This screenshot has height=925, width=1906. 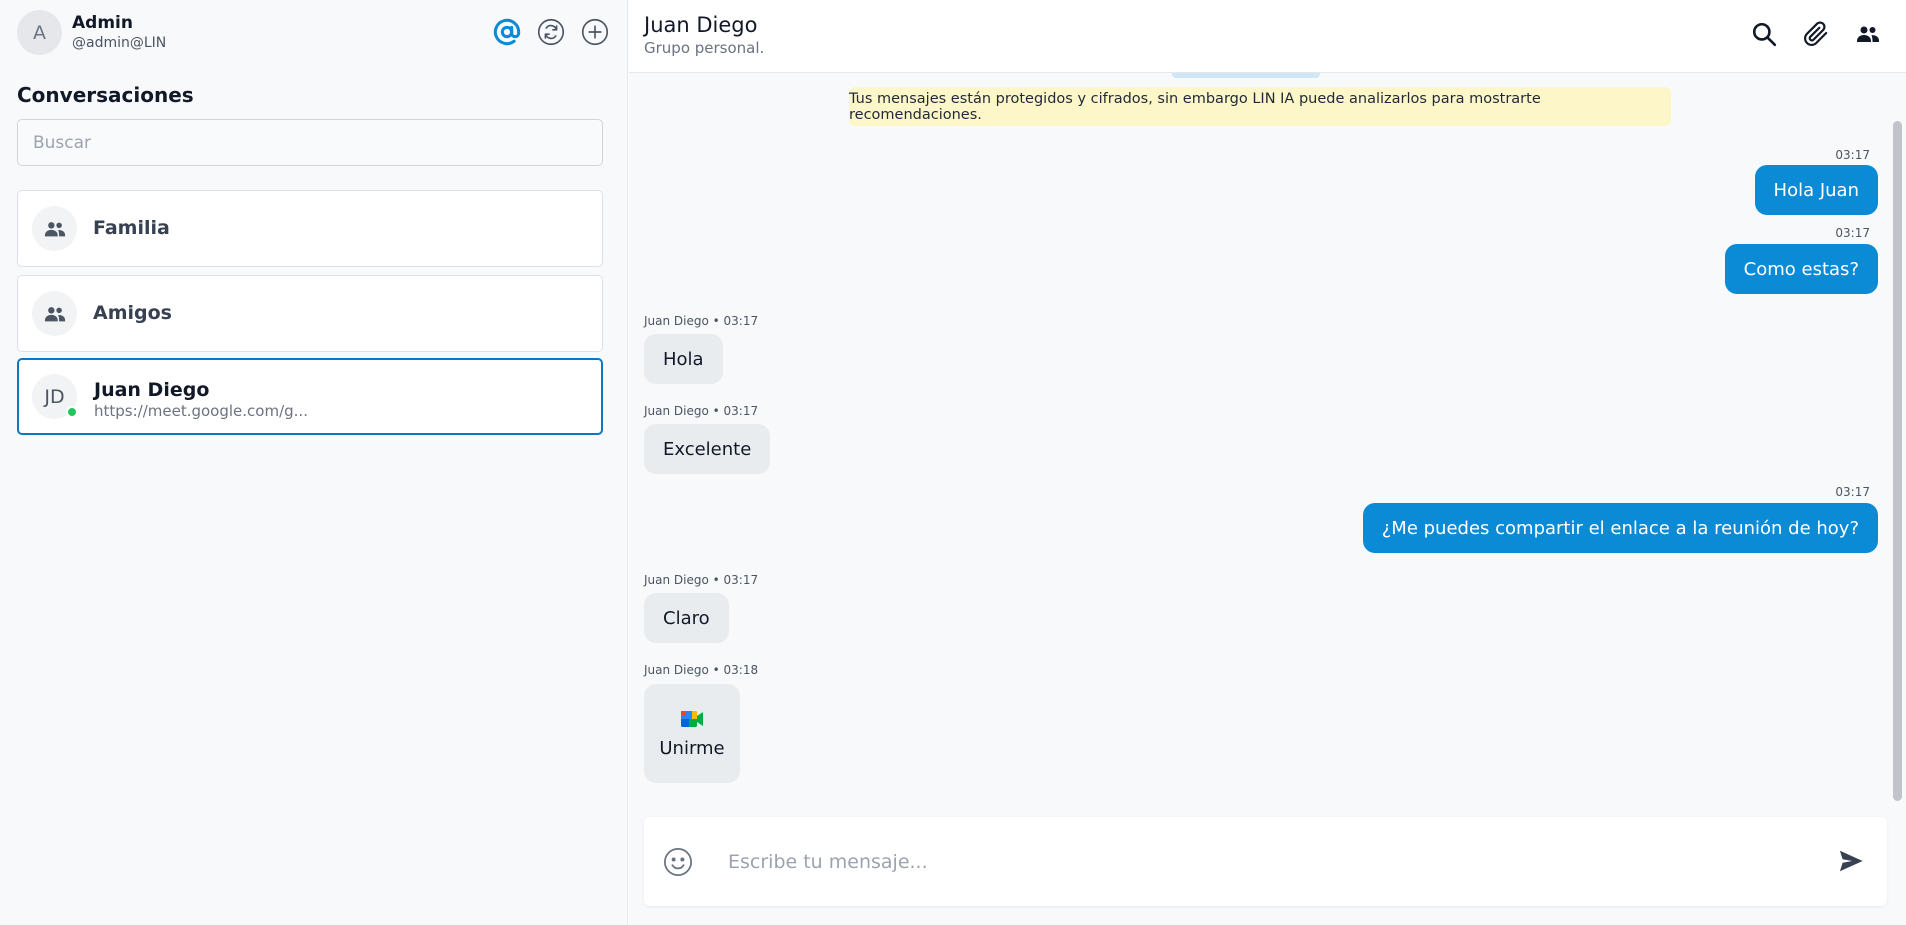 I want to click on plus-circle-icon, so click(x=595, y=32).